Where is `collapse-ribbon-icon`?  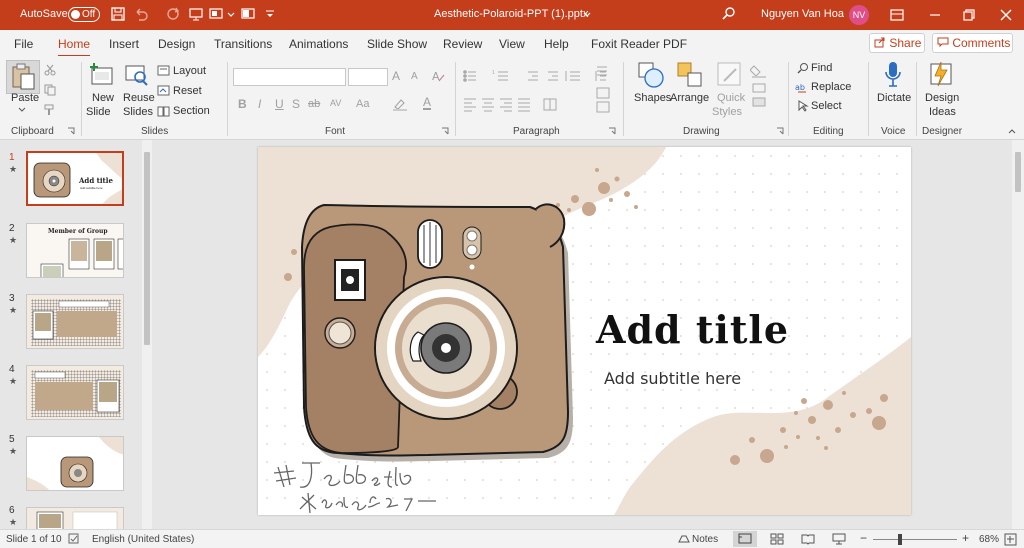
collapse-ribbon-icon is located at coordinates (1012, 131).